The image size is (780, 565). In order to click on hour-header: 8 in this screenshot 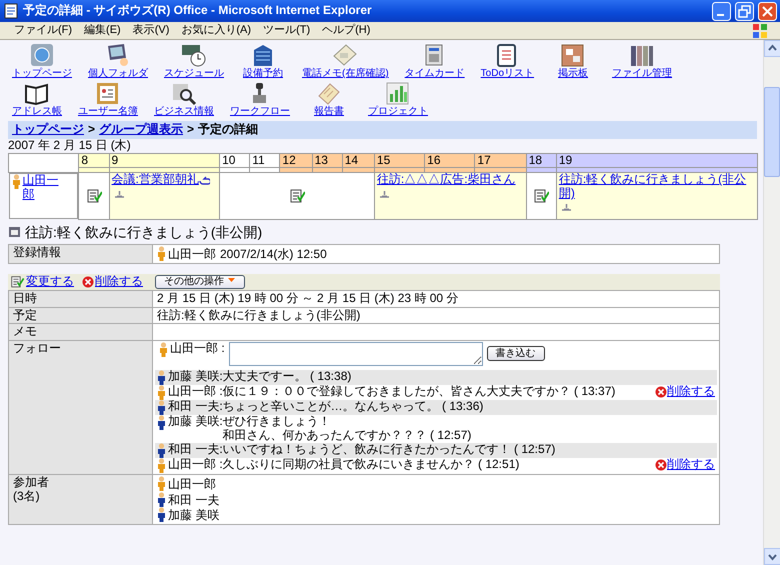, I will do `click(94, 160)`.